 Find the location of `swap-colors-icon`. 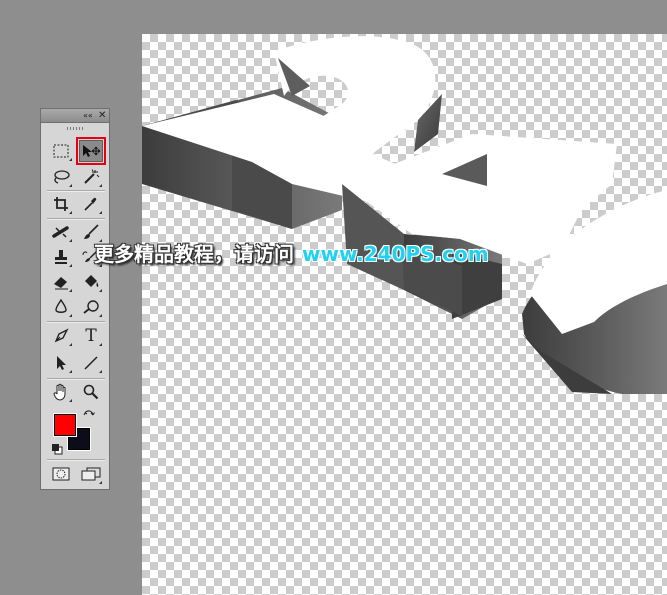

swap-colors-icon is located at coordinates (89, 415).